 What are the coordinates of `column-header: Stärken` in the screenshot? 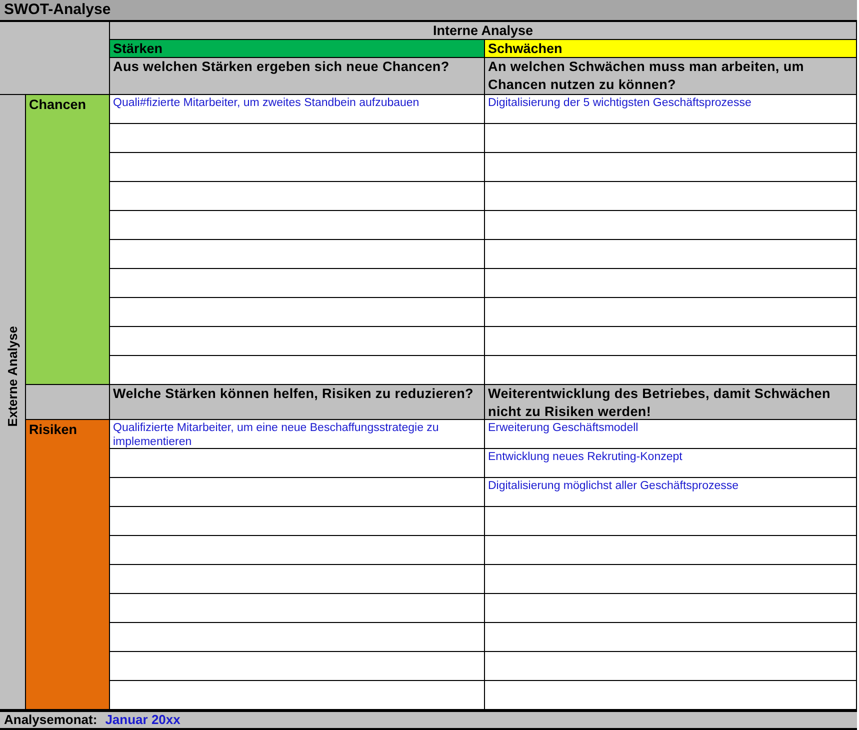 It's located at (297, 49).